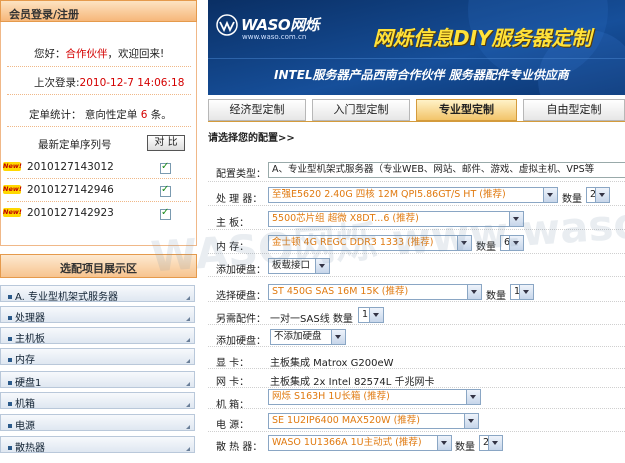 The image size is (625, 463). What do you see at coordinates (241, 270) in the screenshot?
I see `add-disk-label: 添加硬盘：` at bounding box center [241, 270].